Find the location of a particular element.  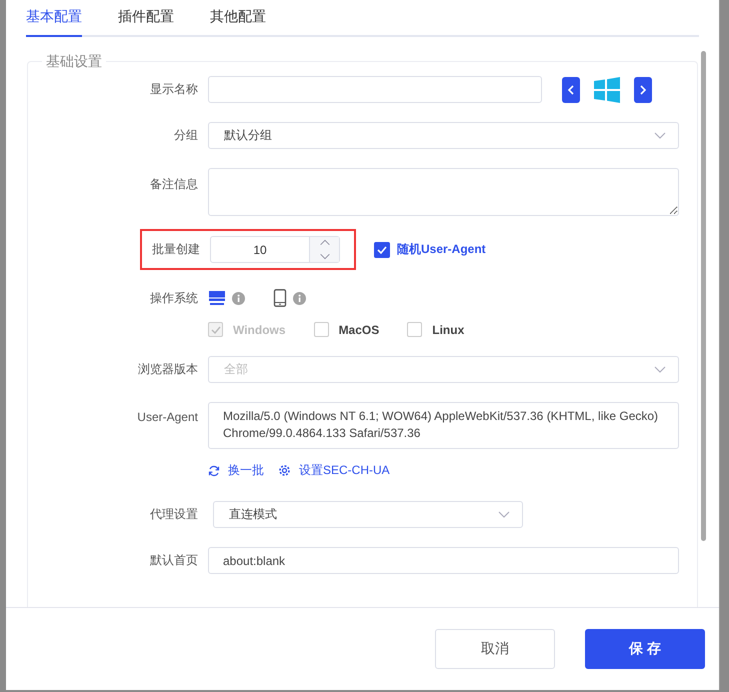

checkbox-label: Windows is located at coordinates (259, 329).